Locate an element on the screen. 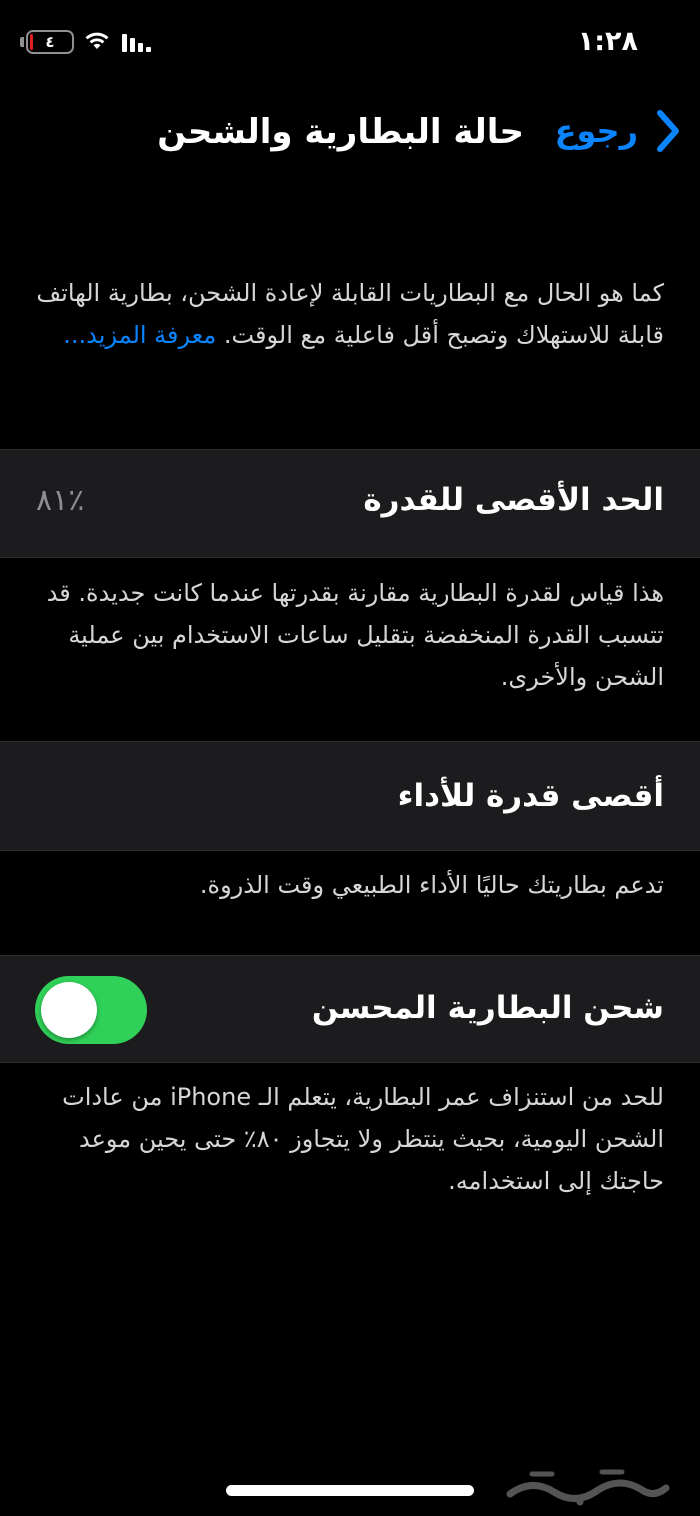 The width and height of the screenshot is (700, 1516). battery-level-text: ٤ is located at coordinates (50, 42).